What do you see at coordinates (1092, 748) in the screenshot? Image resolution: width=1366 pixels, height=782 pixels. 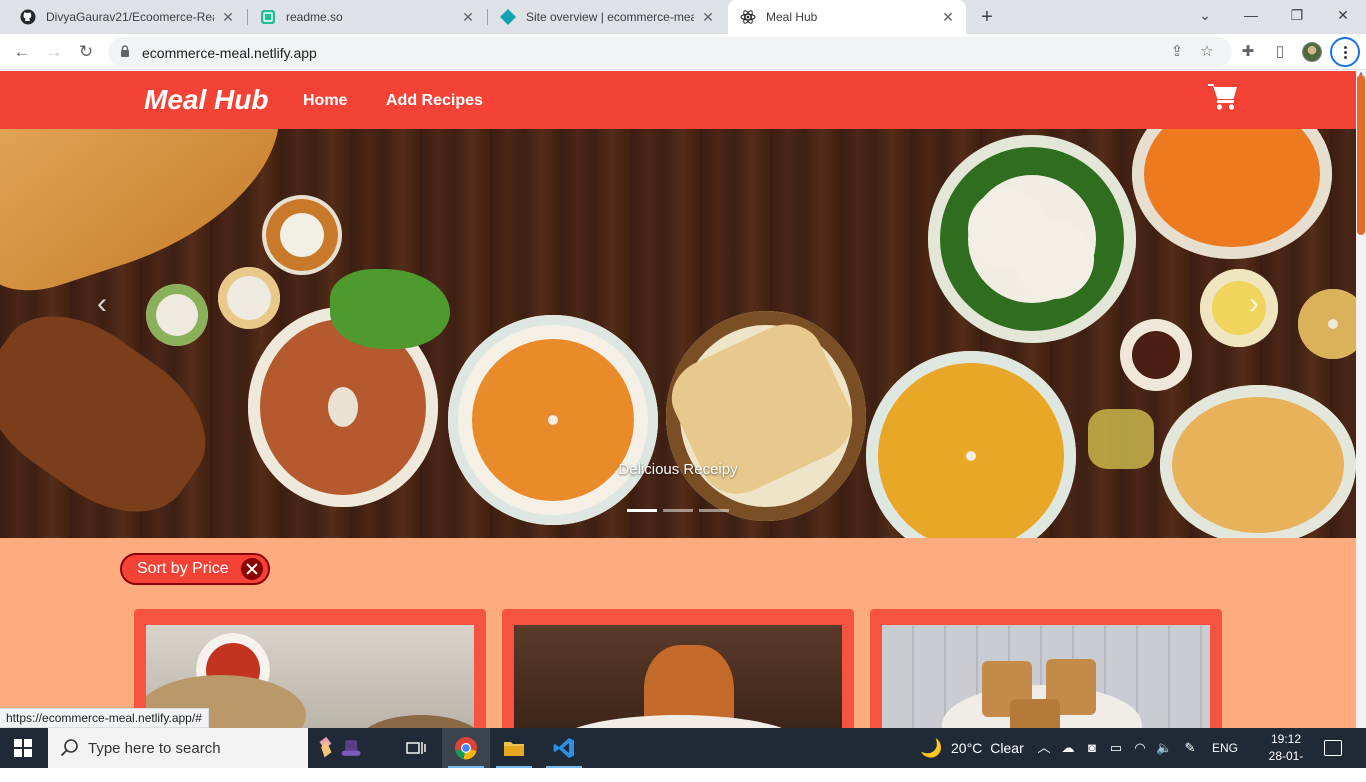 I see `camera-icon: ◙` at bounding box center [1092, 748].